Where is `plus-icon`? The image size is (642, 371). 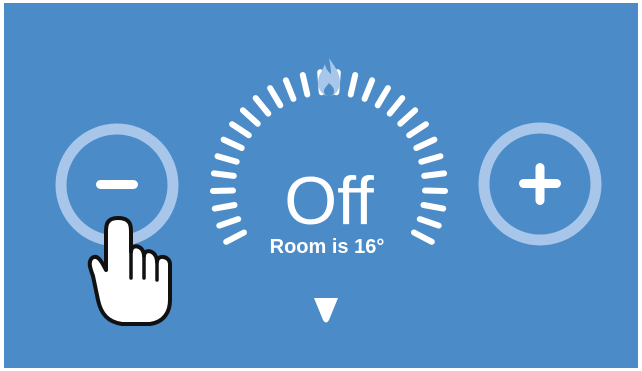 plus-icon is located at coordinates (540, 184).